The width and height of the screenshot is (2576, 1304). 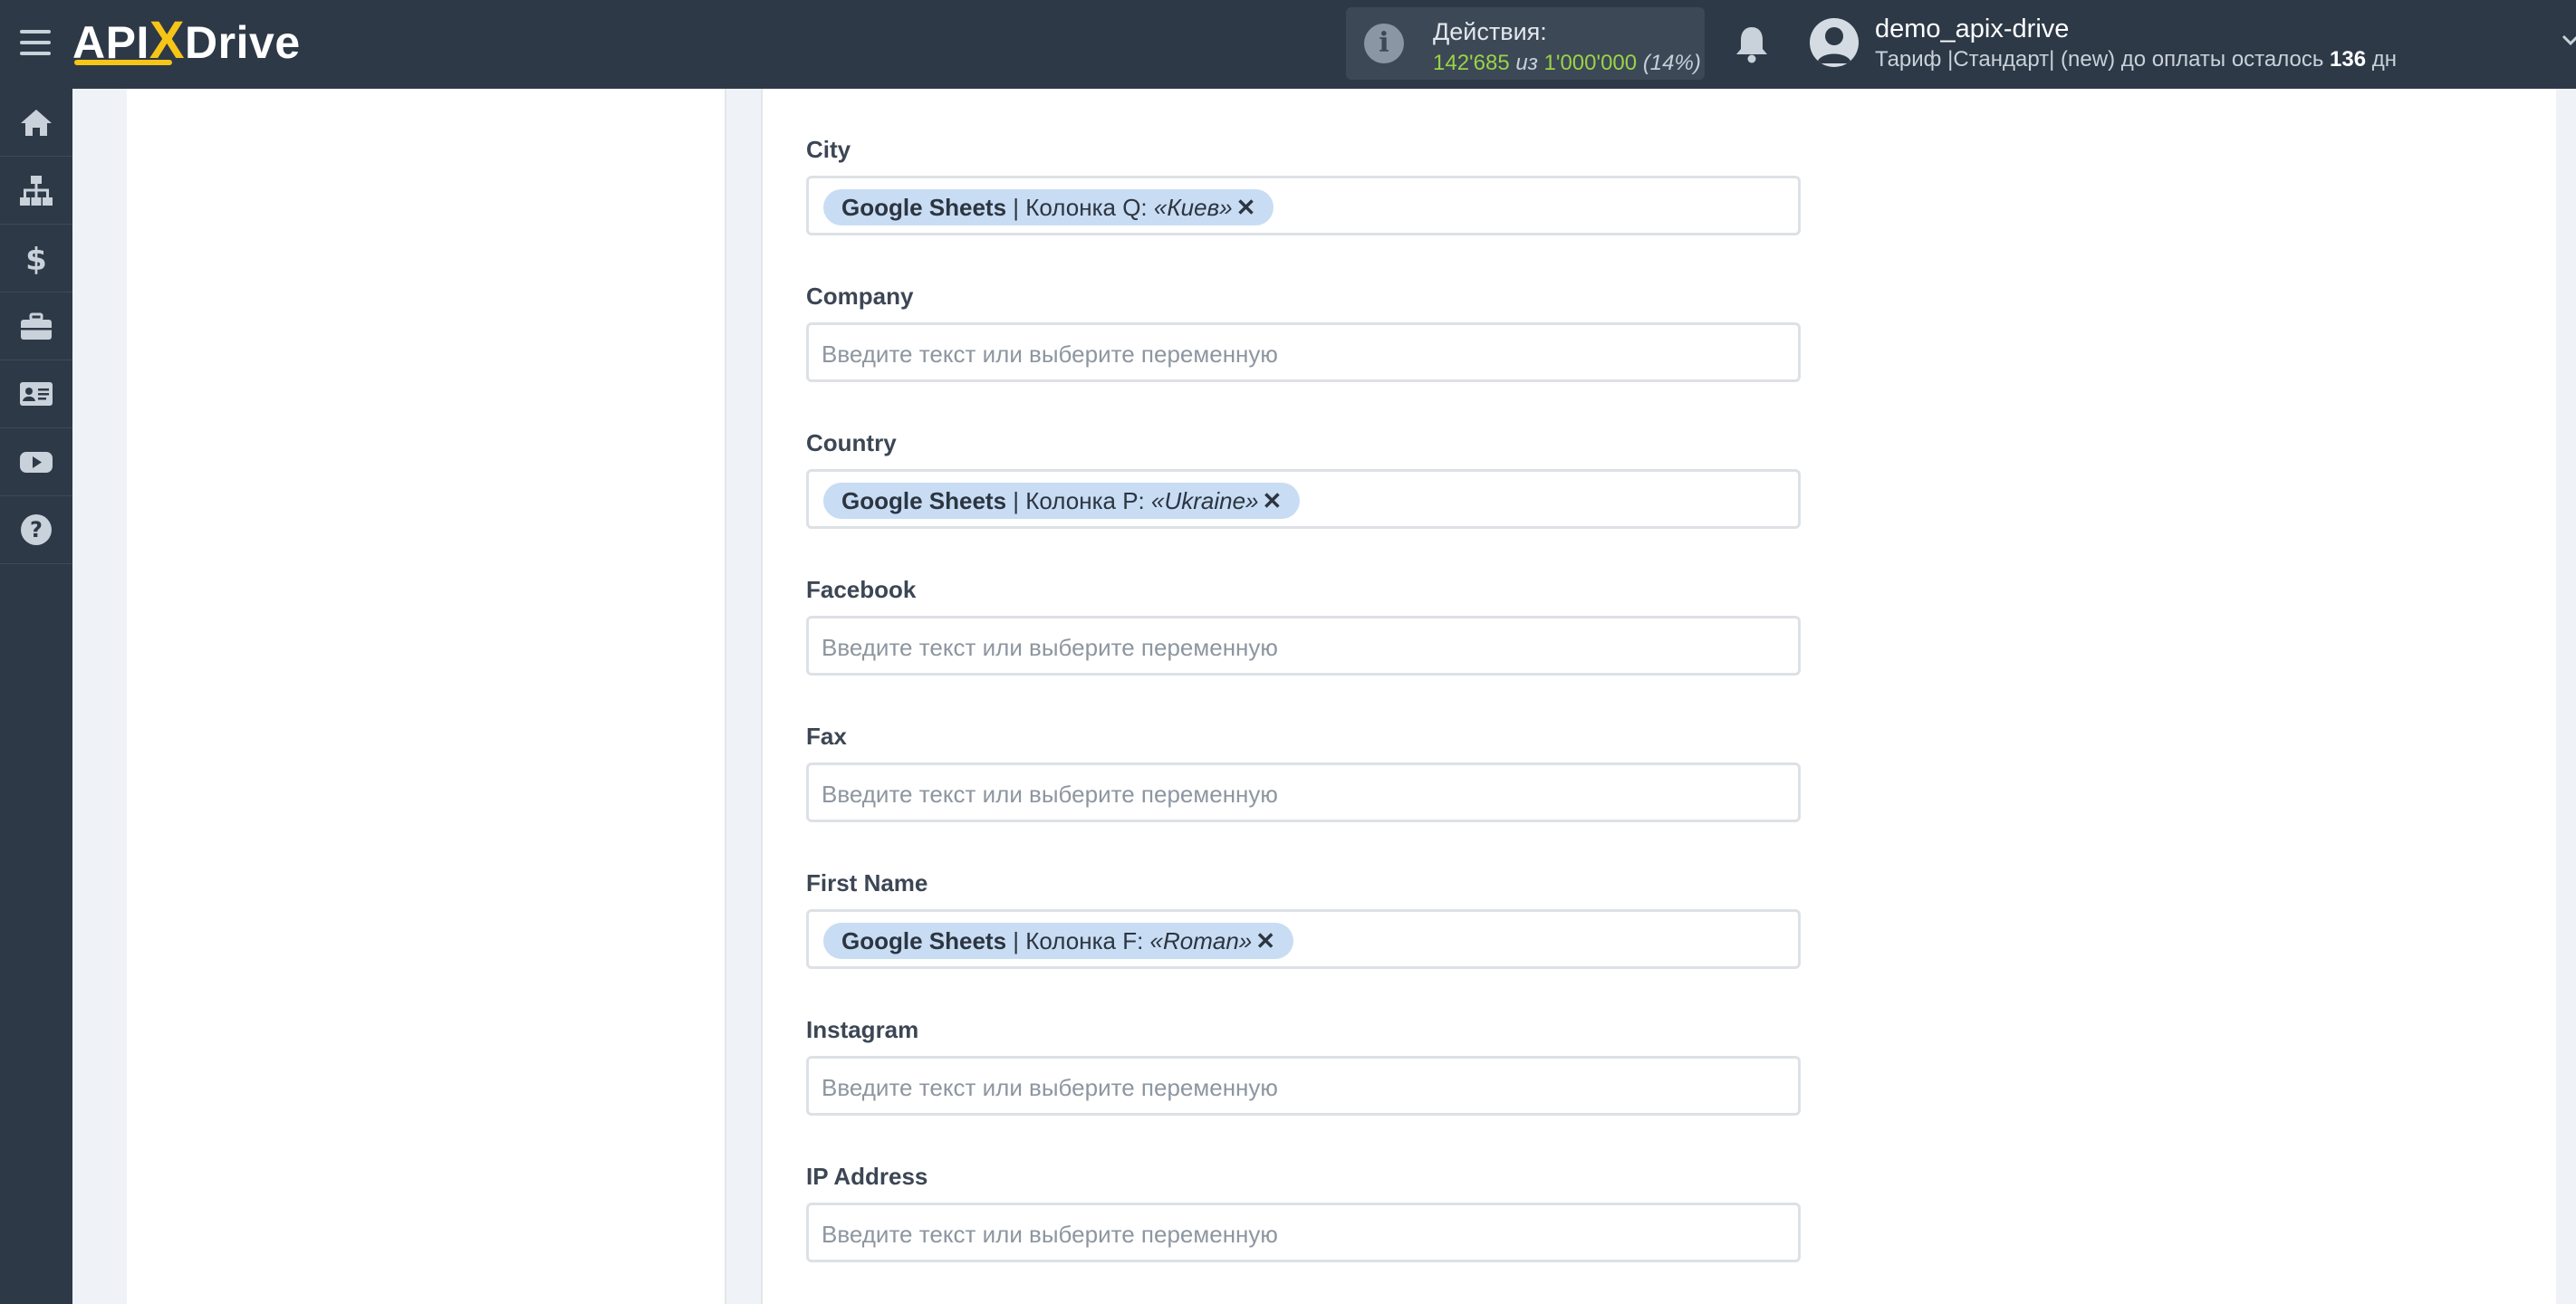 I want to click on facebook-input: Введите текст или выберите переменную, so click(x=1303, y=646).